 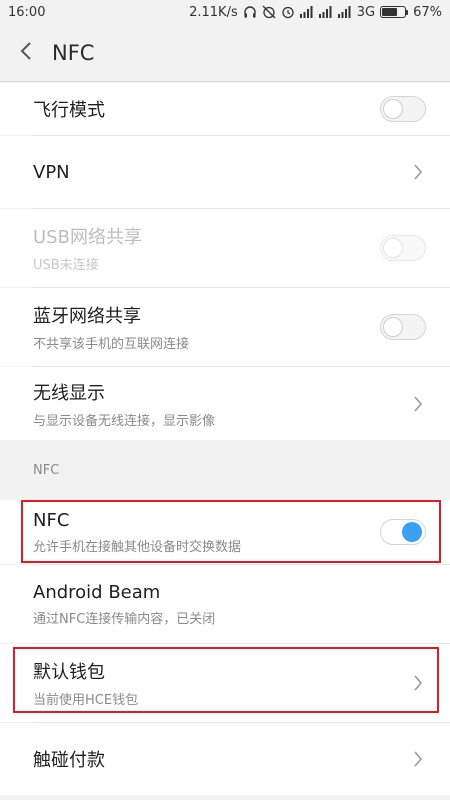 What do you see at coordinates (51, 520) in the screenshot?
I see `nfc-label: NFC` at bounding box center [51, 520].